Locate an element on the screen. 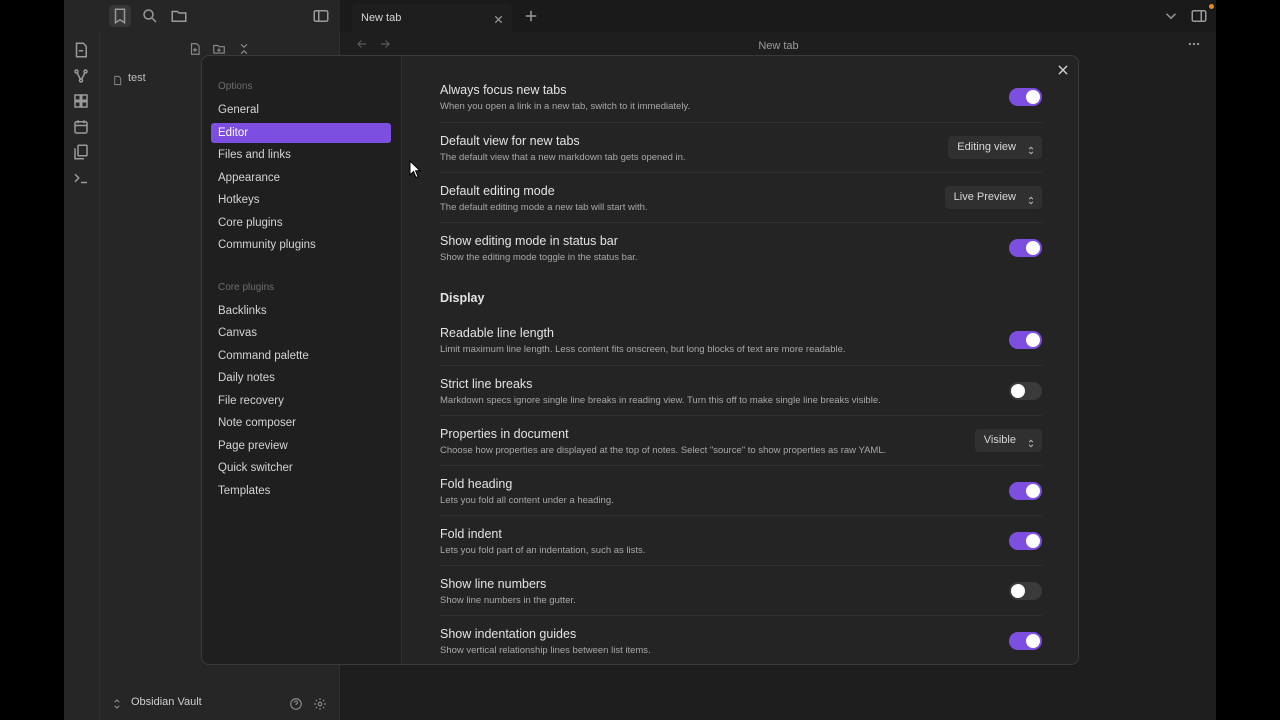 The image size is (1280, 720). plus-icon is located at coordinates (531, 16).